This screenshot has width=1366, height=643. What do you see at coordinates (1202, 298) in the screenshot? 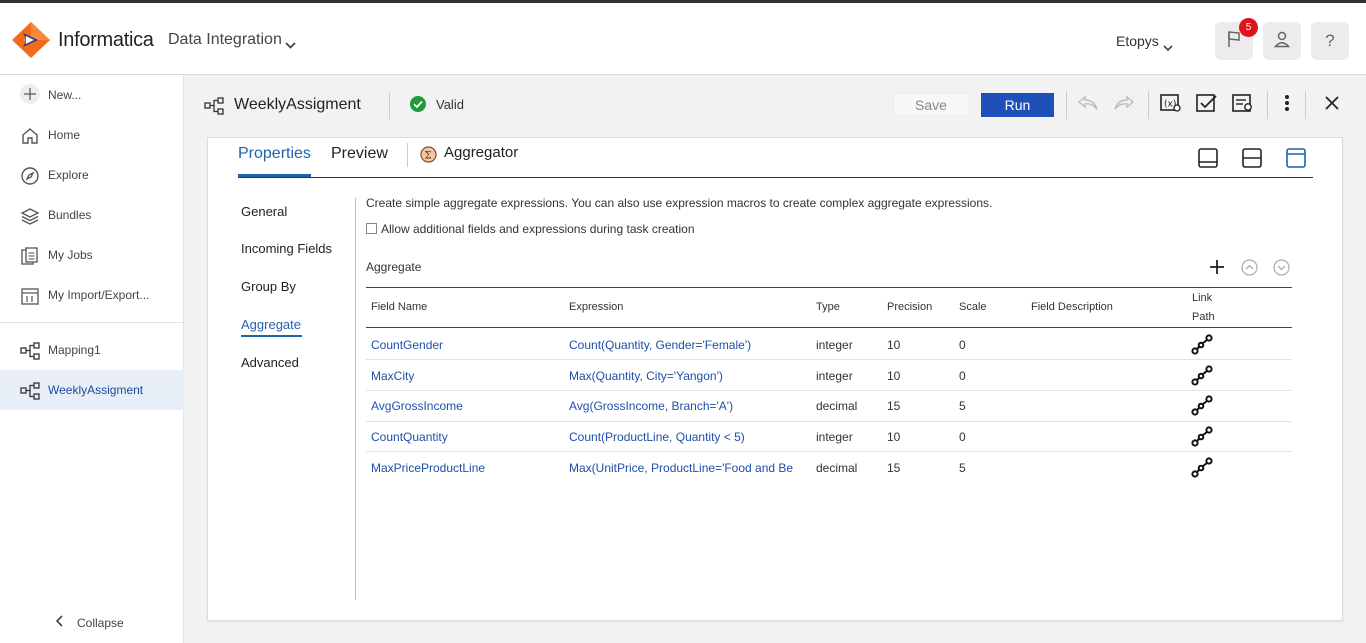
I see `col-header-link: Link` at bounding box center [1202, 298].